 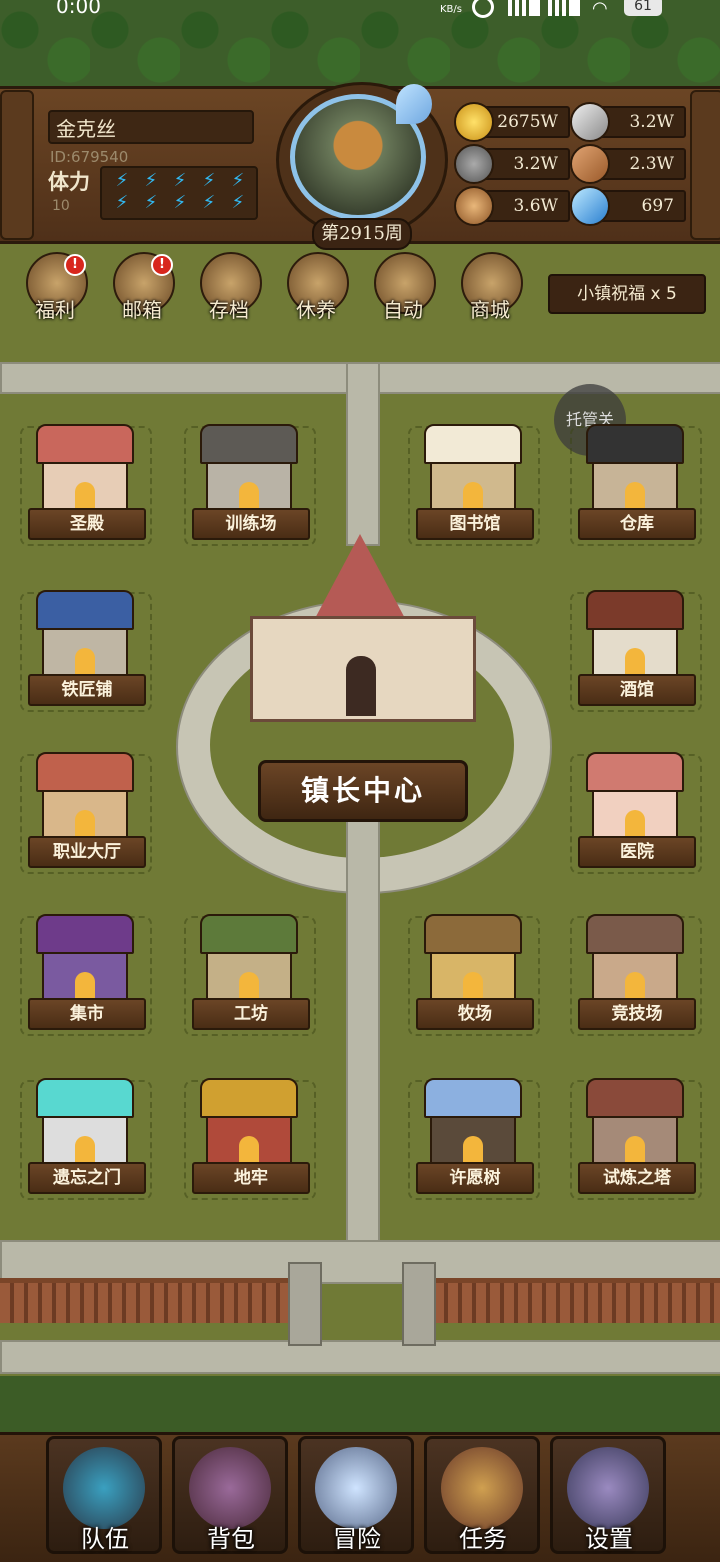 I want to click on building-label-shengdian: 圣殿, so click(x=87, y=524).